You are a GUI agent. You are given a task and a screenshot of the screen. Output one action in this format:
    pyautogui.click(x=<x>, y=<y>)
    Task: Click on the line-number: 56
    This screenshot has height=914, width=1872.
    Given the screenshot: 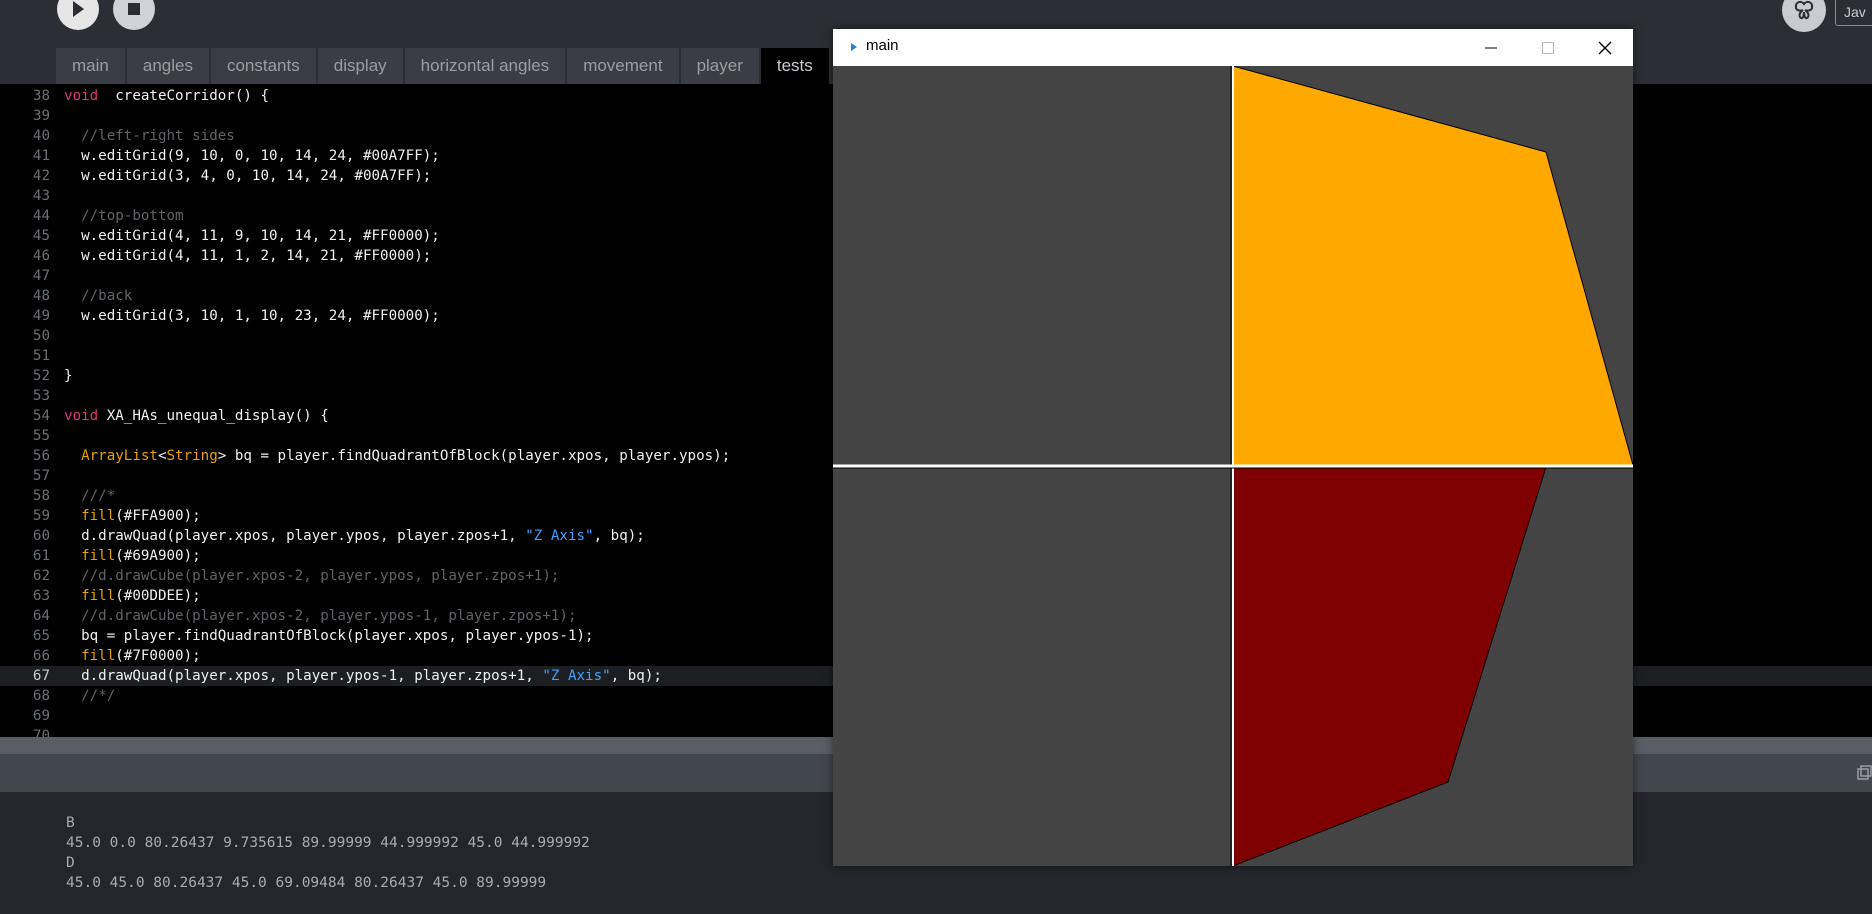 What is the action you would take?
    pyautogui.click(x=41, y=456)
    